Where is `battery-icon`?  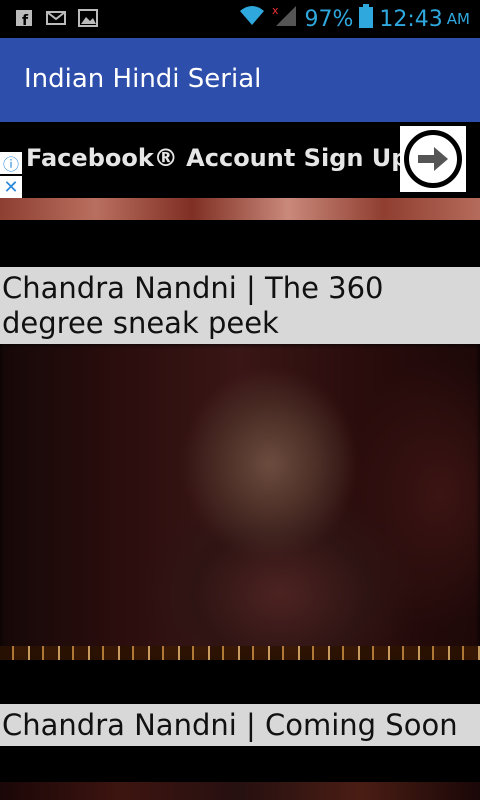
battery-icon is located at coordinates (366, 19).